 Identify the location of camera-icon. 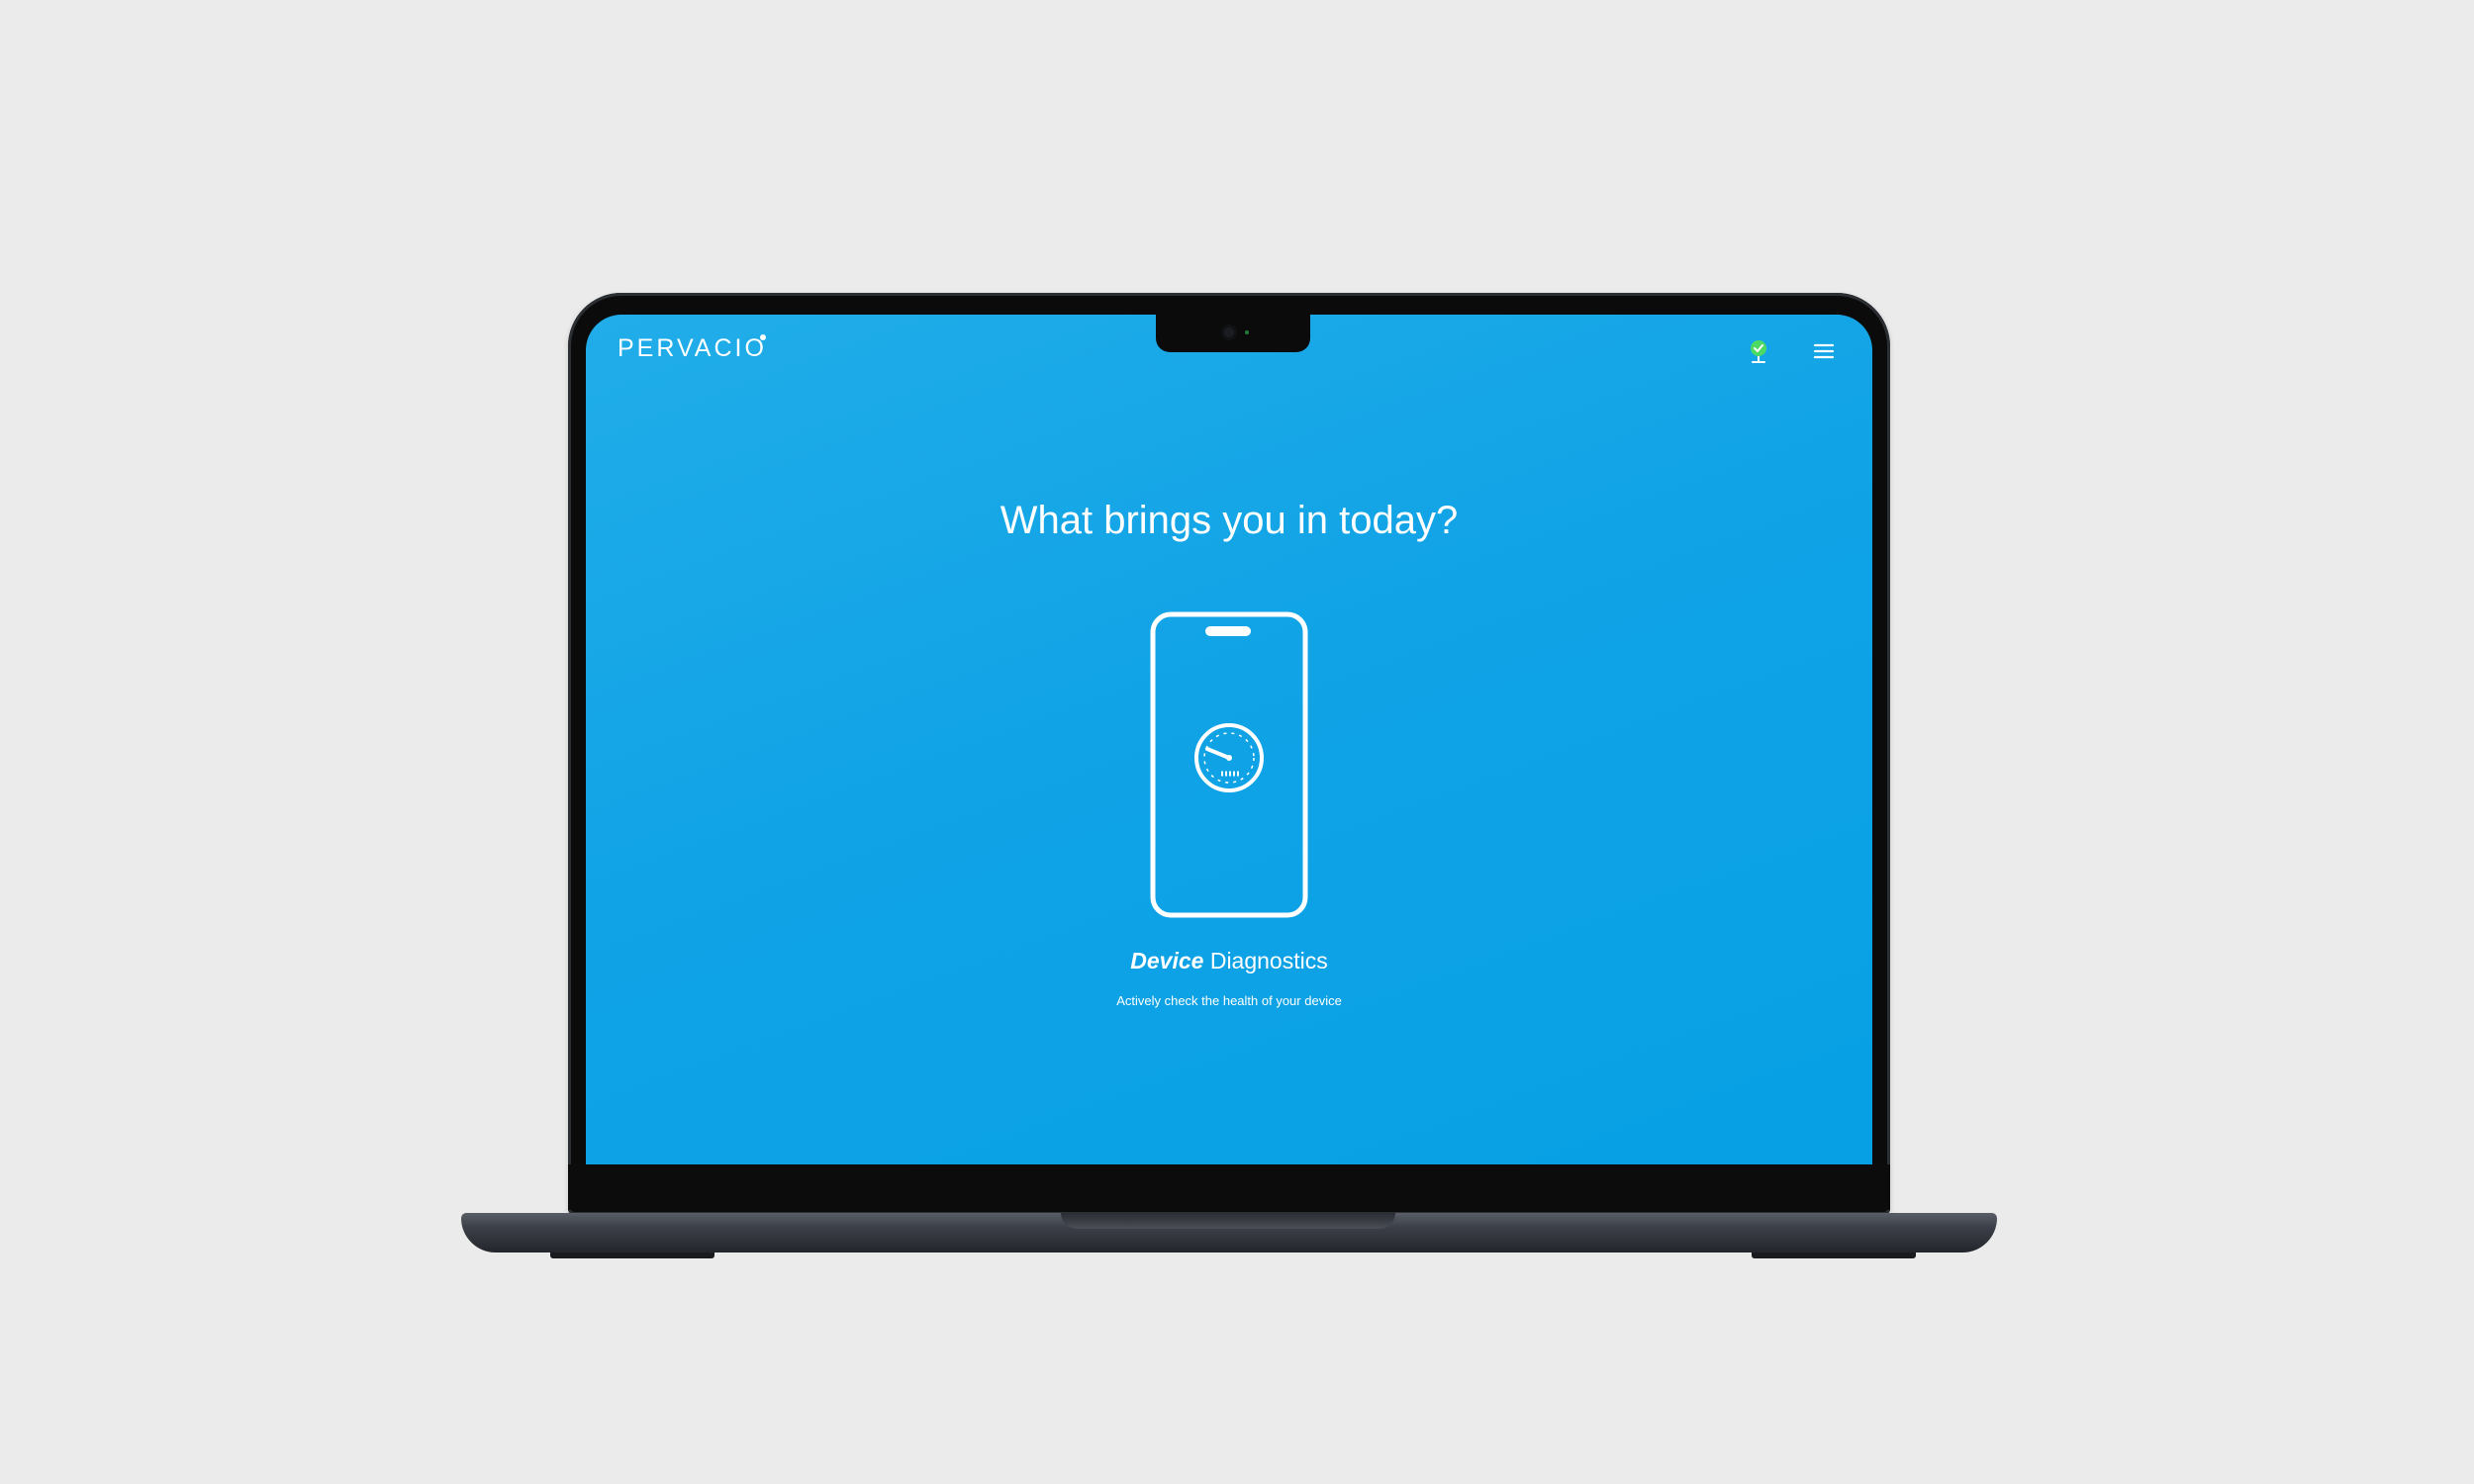
(1229, 332).